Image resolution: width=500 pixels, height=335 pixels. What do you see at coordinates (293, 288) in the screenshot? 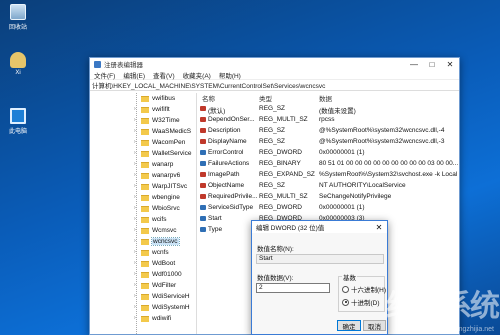
I see `value-data-field: 2` at bounding box center [293, 288].